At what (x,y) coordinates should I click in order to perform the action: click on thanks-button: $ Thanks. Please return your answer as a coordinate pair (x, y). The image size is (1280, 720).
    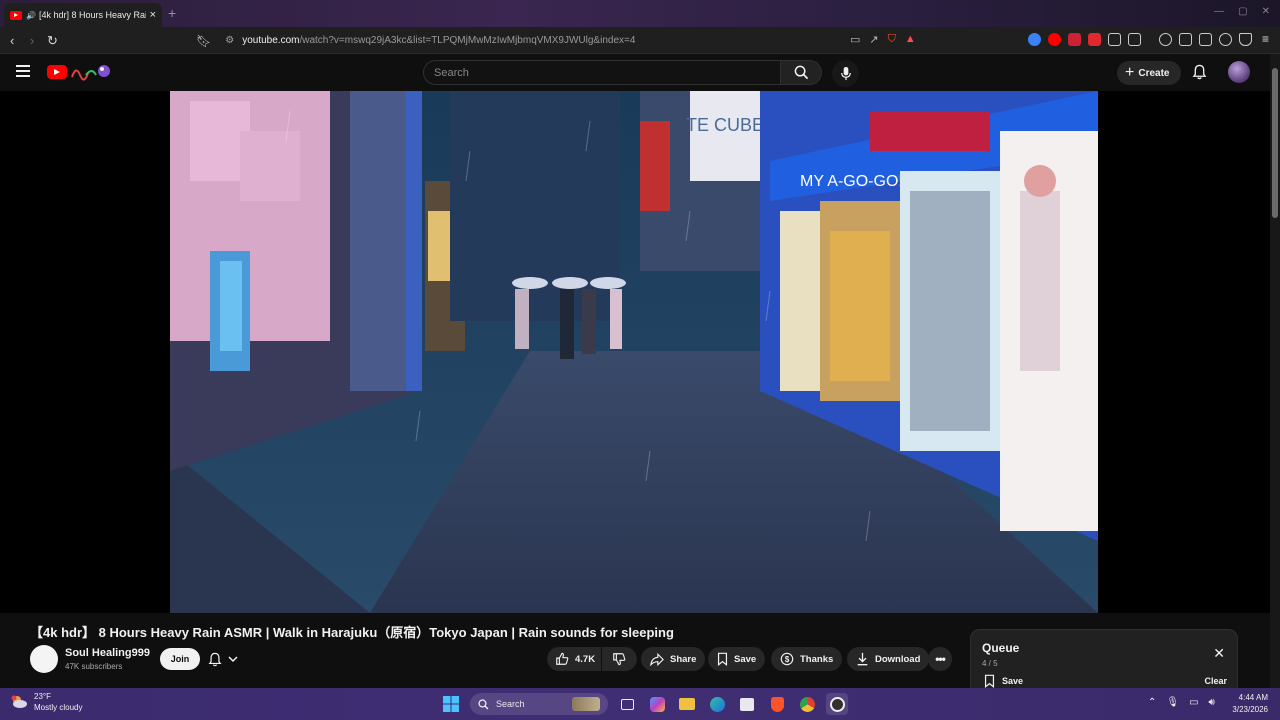
    Looking at the image, I should click on (807, 659).